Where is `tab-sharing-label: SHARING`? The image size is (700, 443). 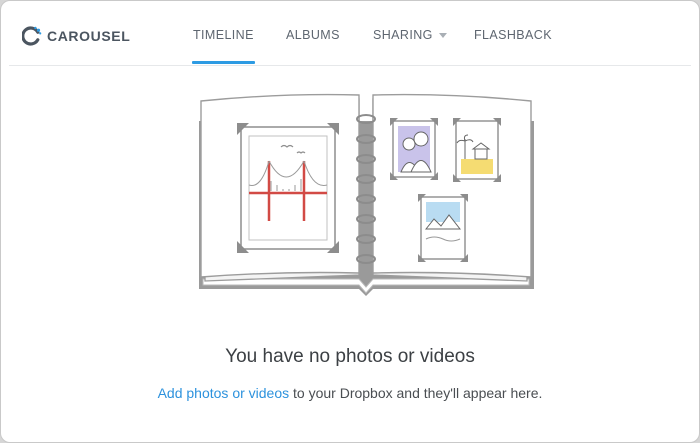 tab-sharing-label: SHARING is located at coordinates (403, 35).